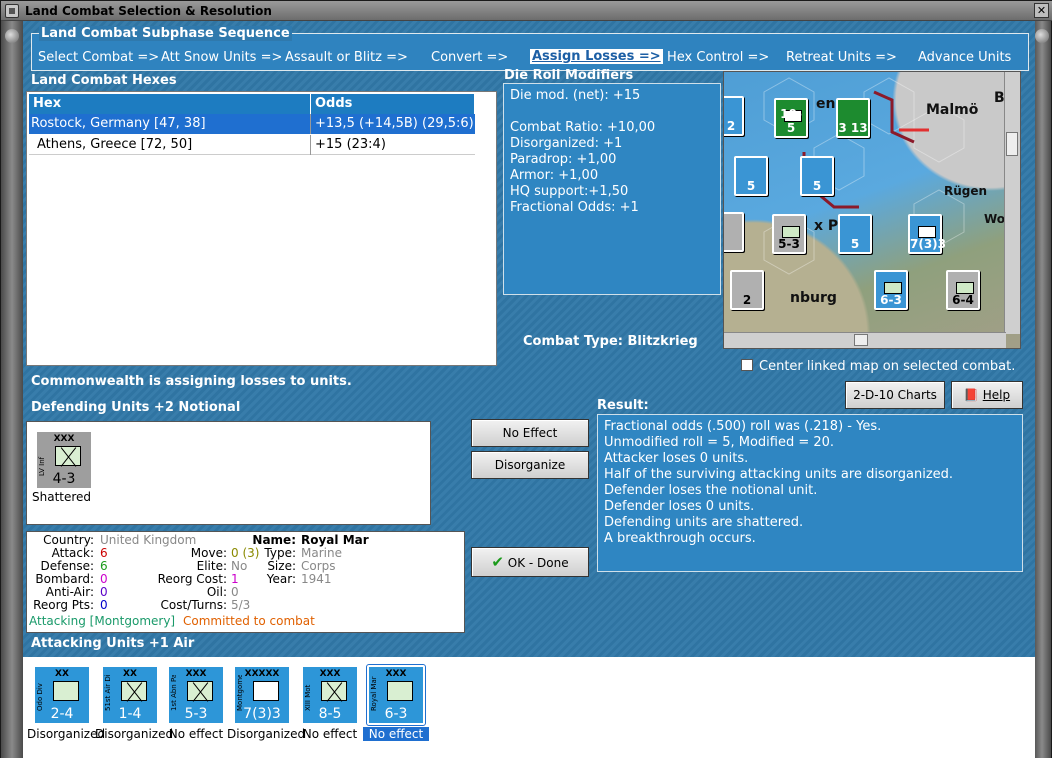 The image size is (1052, 758). I want to click on center-linked-label: Center linked map on selected combat., so click(887, 366).